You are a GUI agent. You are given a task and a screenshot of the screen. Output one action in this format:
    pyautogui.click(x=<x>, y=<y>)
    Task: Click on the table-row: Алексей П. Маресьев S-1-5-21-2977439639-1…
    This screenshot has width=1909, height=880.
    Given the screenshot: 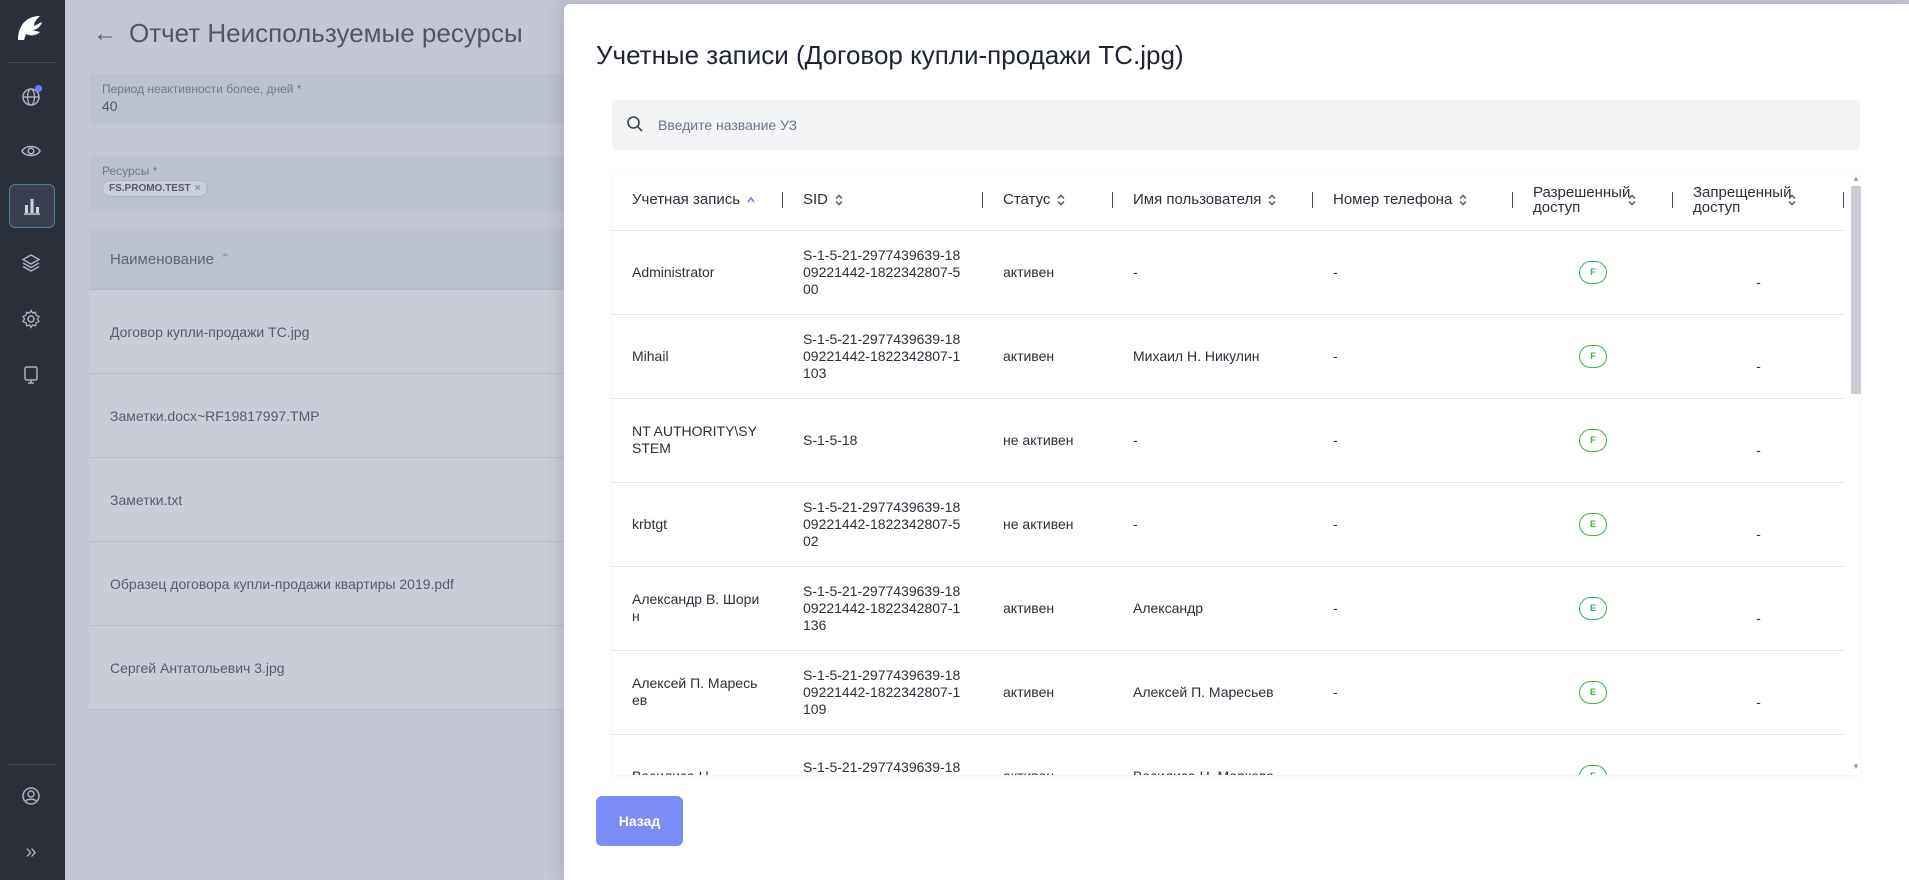 What is the action you would take?
    pyautogui.click(x=1228, y=692)
    